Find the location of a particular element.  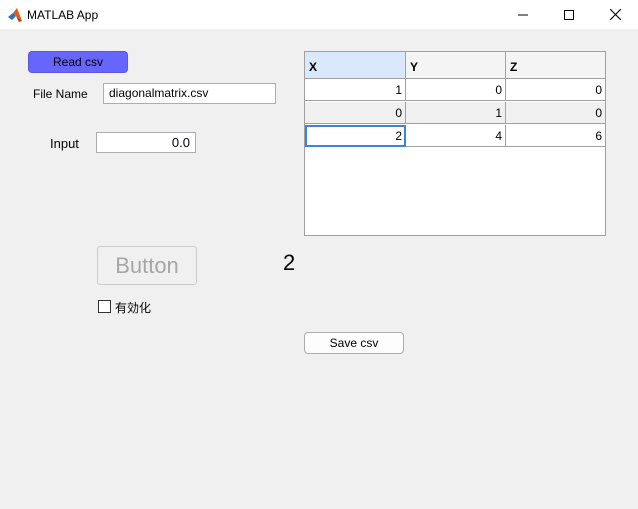

table-row: 1 0 0 is located at coordinates (455, 90).